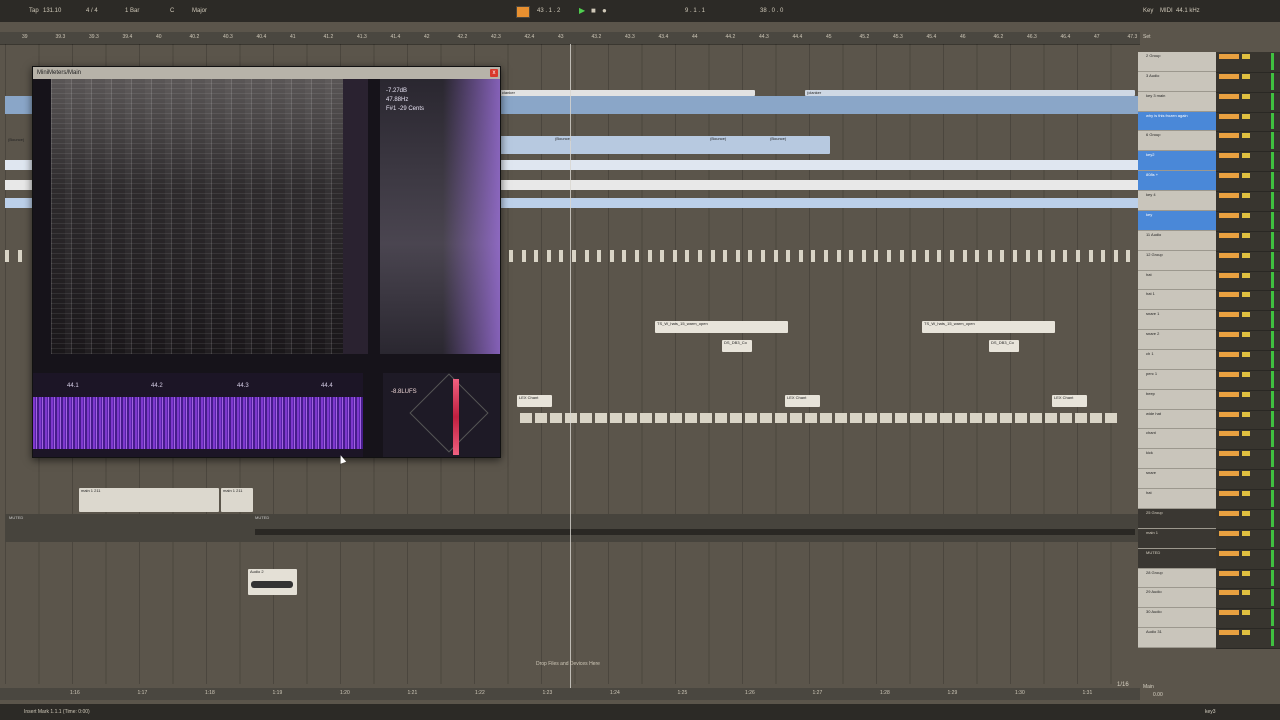 The height and width of the screenshot is (720, 1280). Describe the element at coordinates (1004, 346) in the screenshot. I see `clip-ds-2: DS_DB3_Co` at that location.